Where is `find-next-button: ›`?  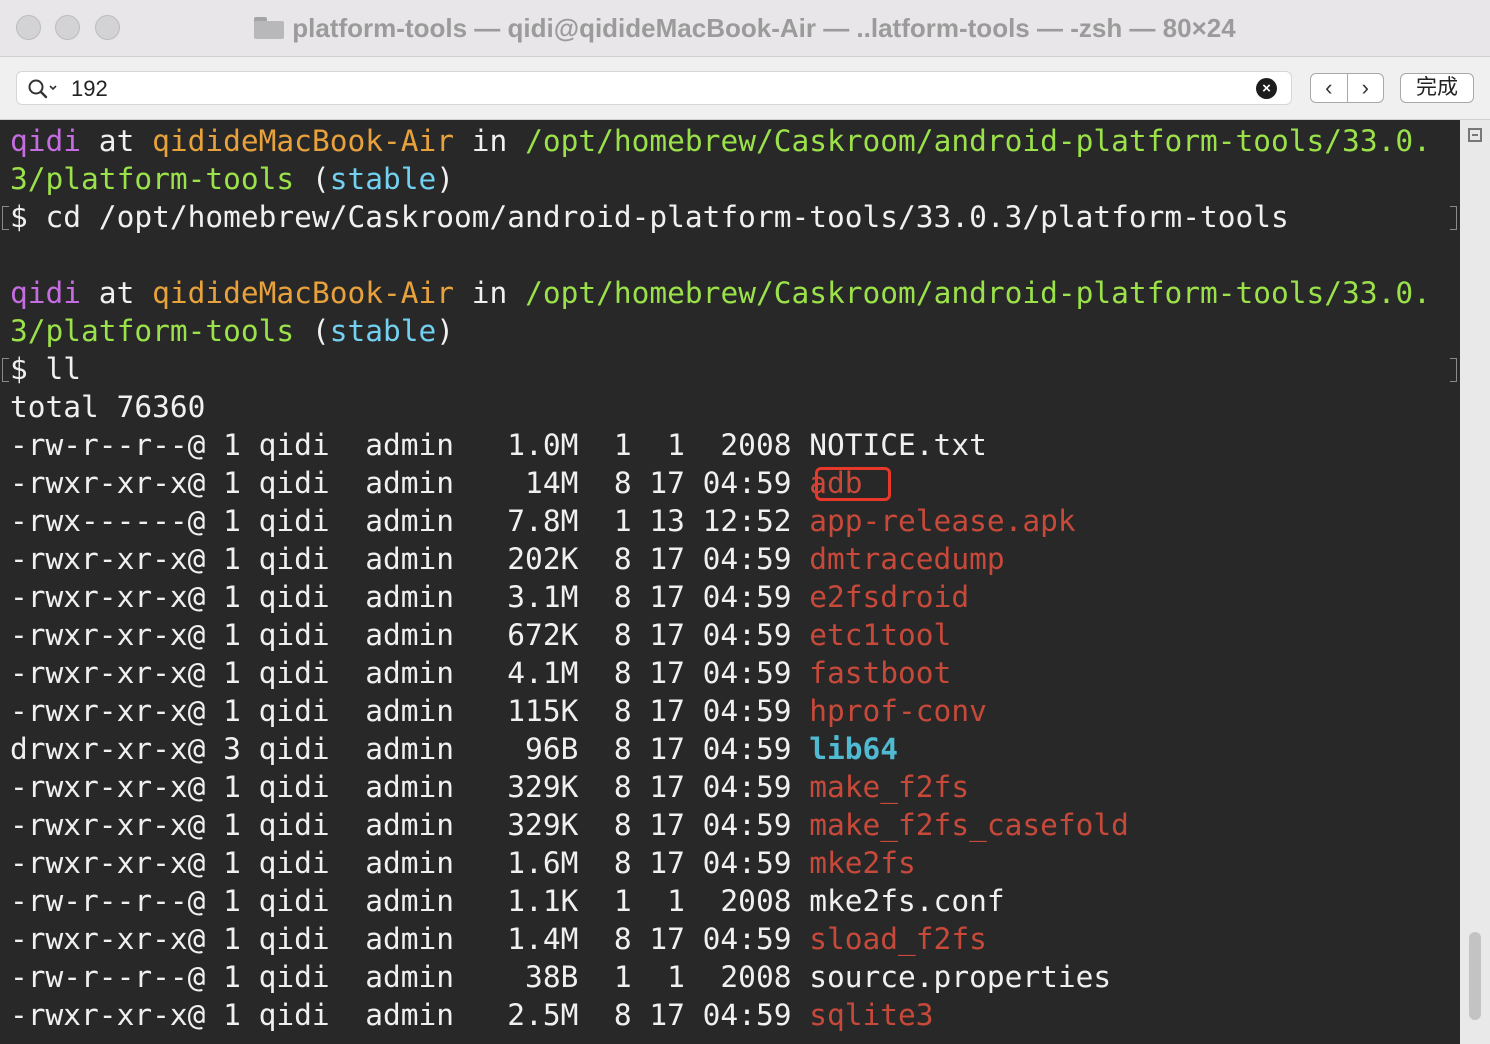
find-next-button: › is located at coordinates (1365, 88).